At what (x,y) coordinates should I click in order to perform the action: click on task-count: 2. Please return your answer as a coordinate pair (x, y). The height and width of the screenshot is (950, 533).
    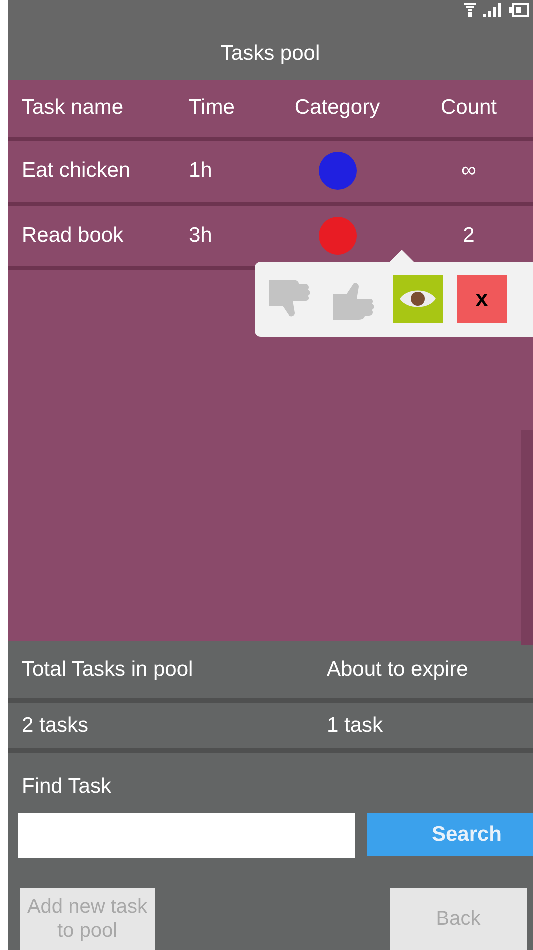
    Looking at the image, I should click on (469, 236).